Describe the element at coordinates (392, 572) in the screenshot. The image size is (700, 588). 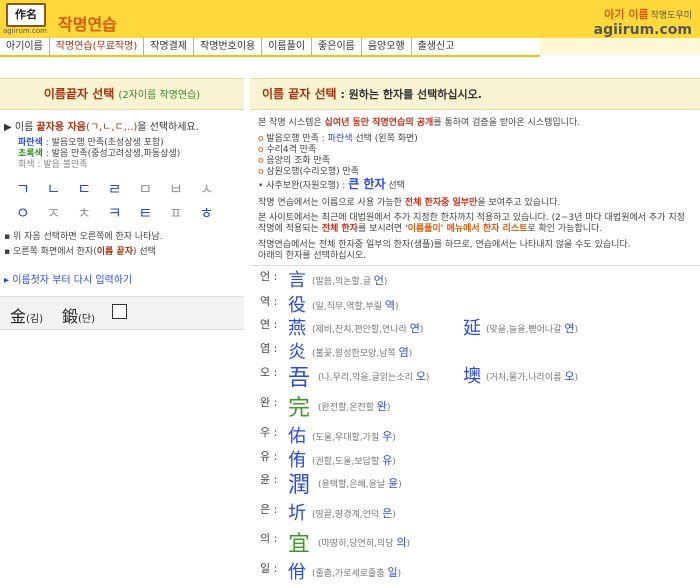
I see `hanja-reading: 일` at that location.